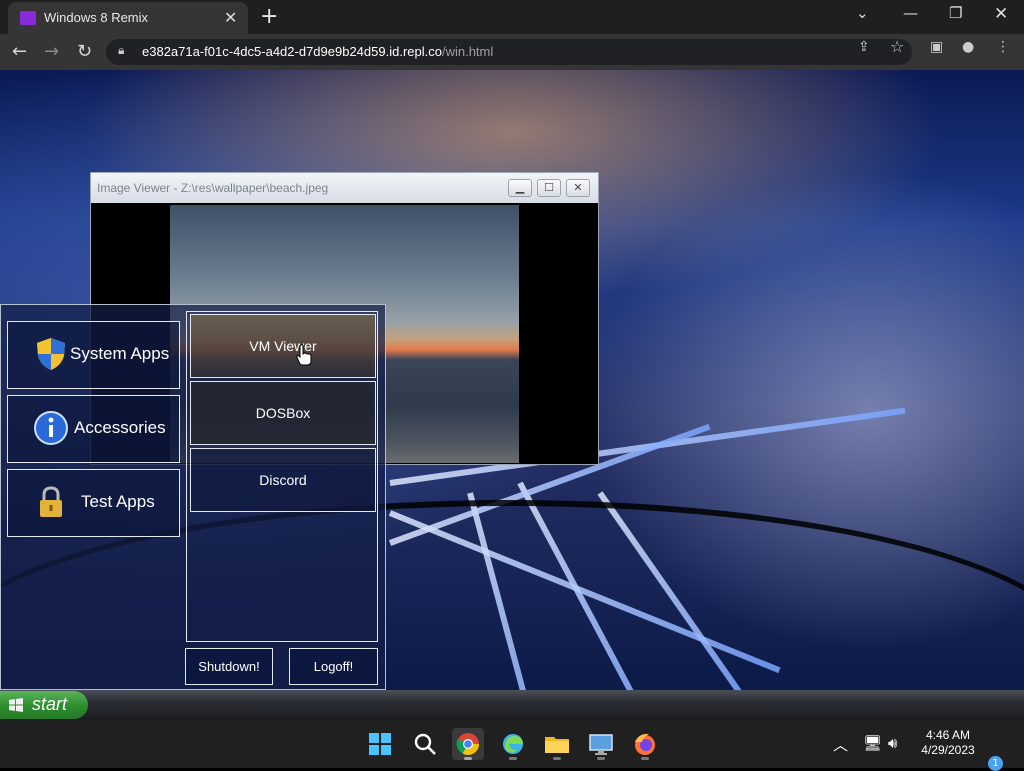 Image resolution: width=1024 pixels, height=771 pixels. Describe the element at coordinates (28, 18) in the screenshot. I see `site-favicon-icon` at that location.